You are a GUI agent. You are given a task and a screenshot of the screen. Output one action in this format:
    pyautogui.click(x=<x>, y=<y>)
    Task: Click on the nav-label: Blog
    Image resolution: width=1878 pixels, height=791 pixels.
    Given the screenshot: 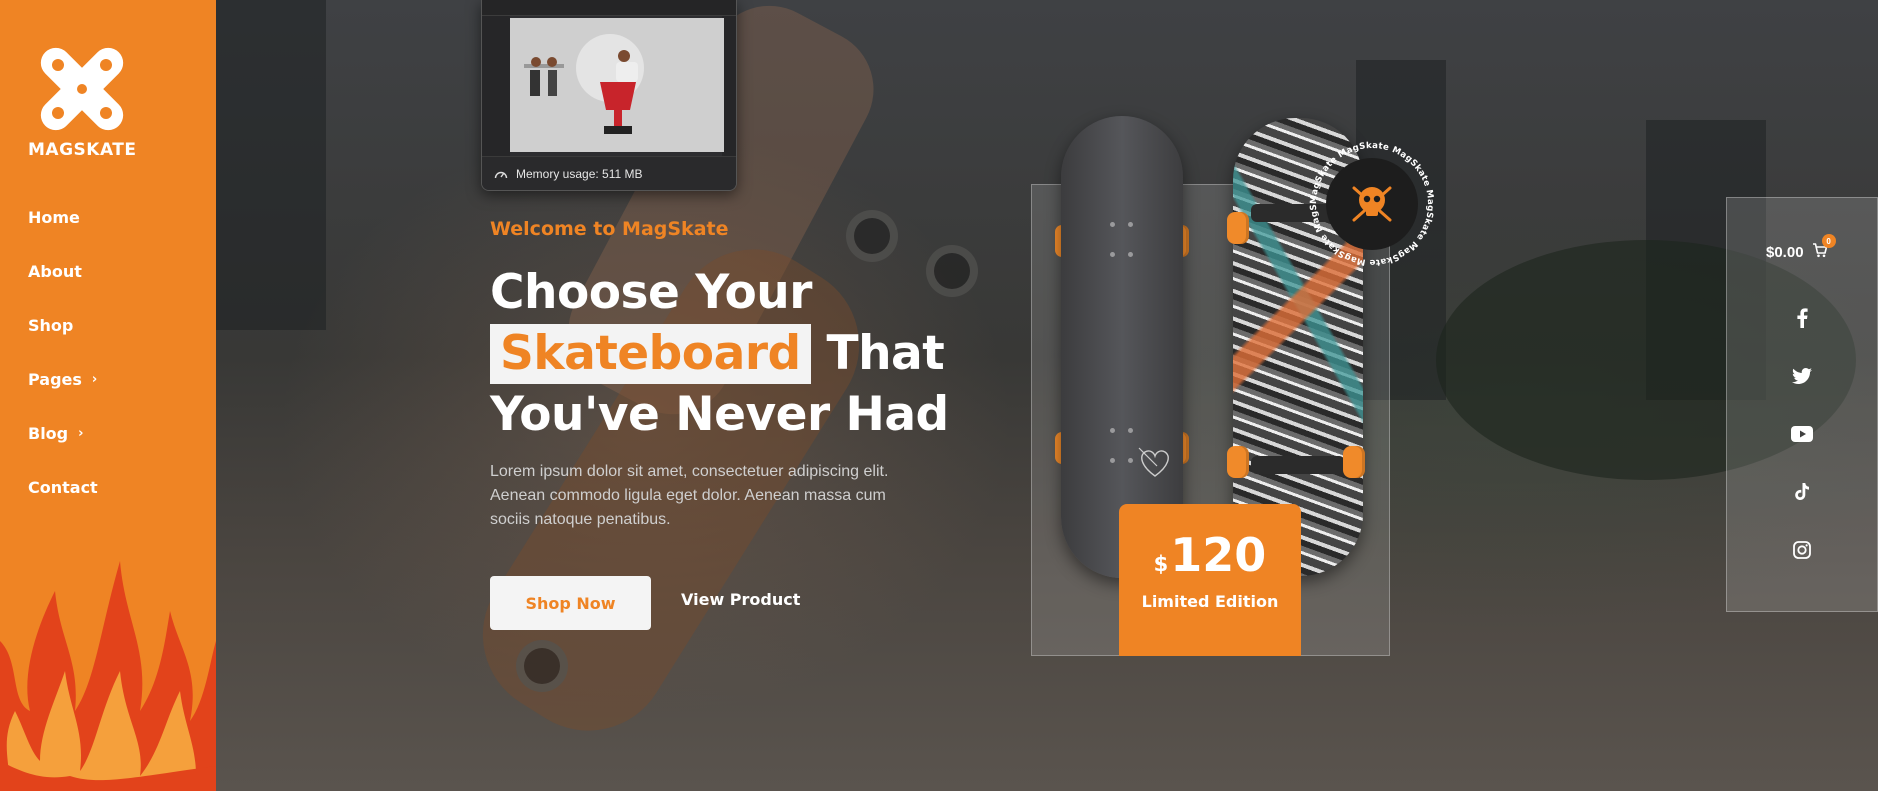 What is the action you would take?
    pyautogui.click(x=48, y=433)
    